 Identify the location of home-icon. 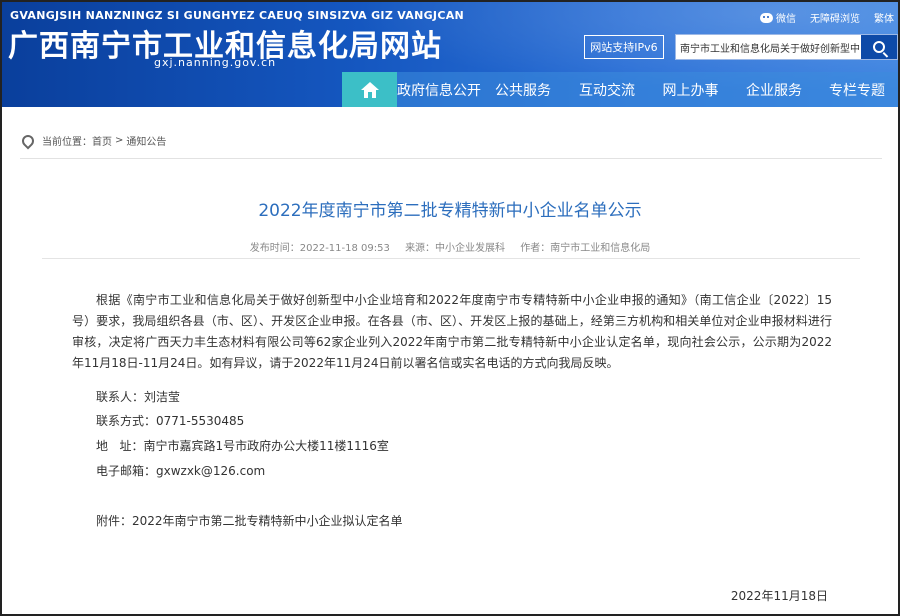
(369, 89).